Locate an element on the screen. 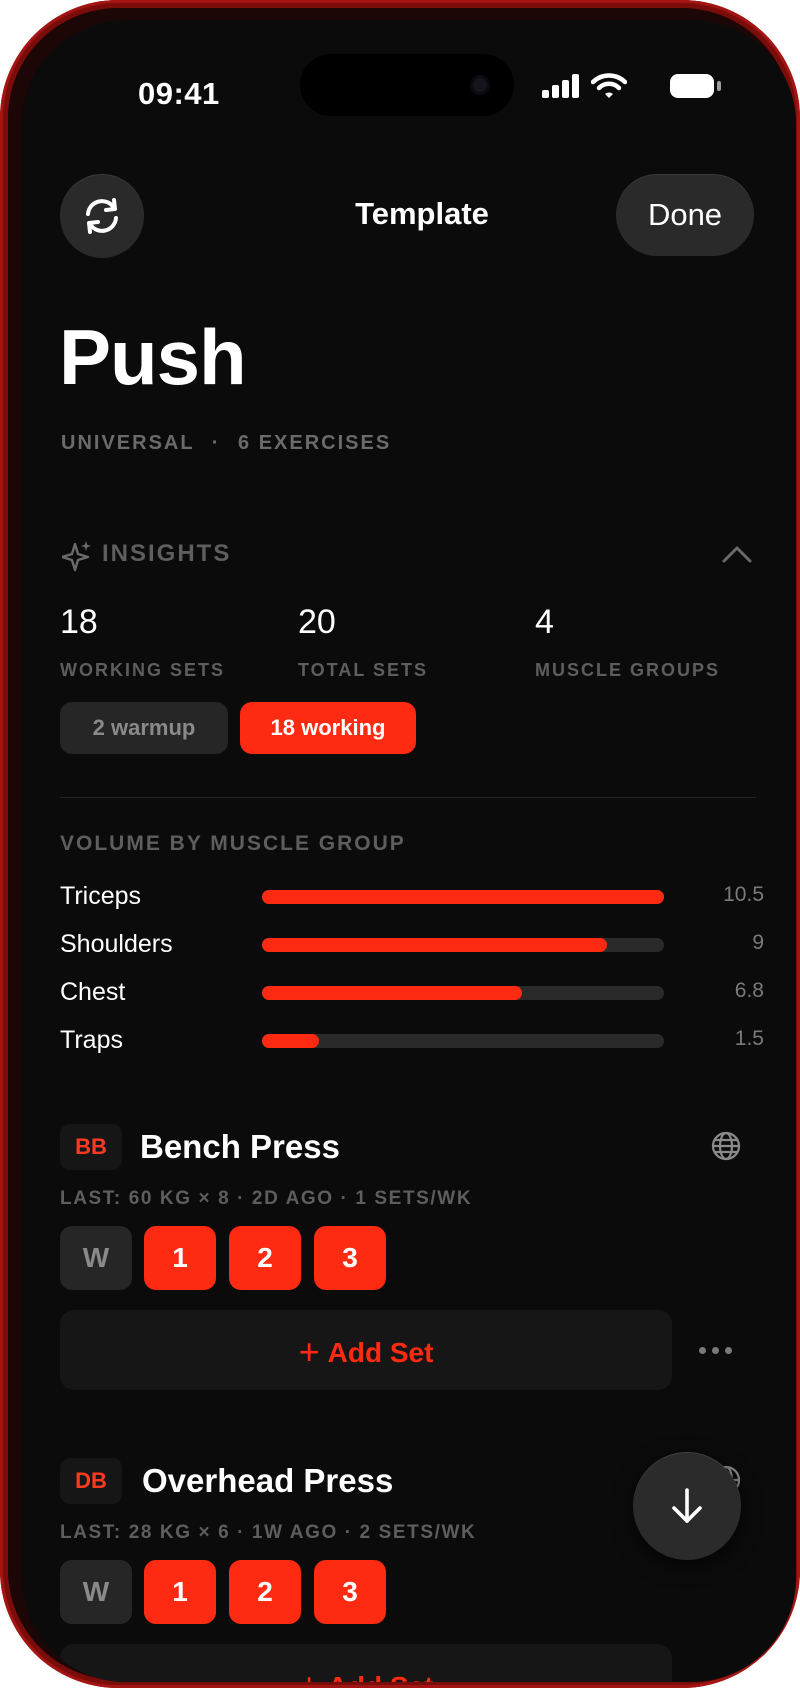 The height and width of the screenshot is (1688, 800). status-time: 09:41 is located at coordinates (179, 93).